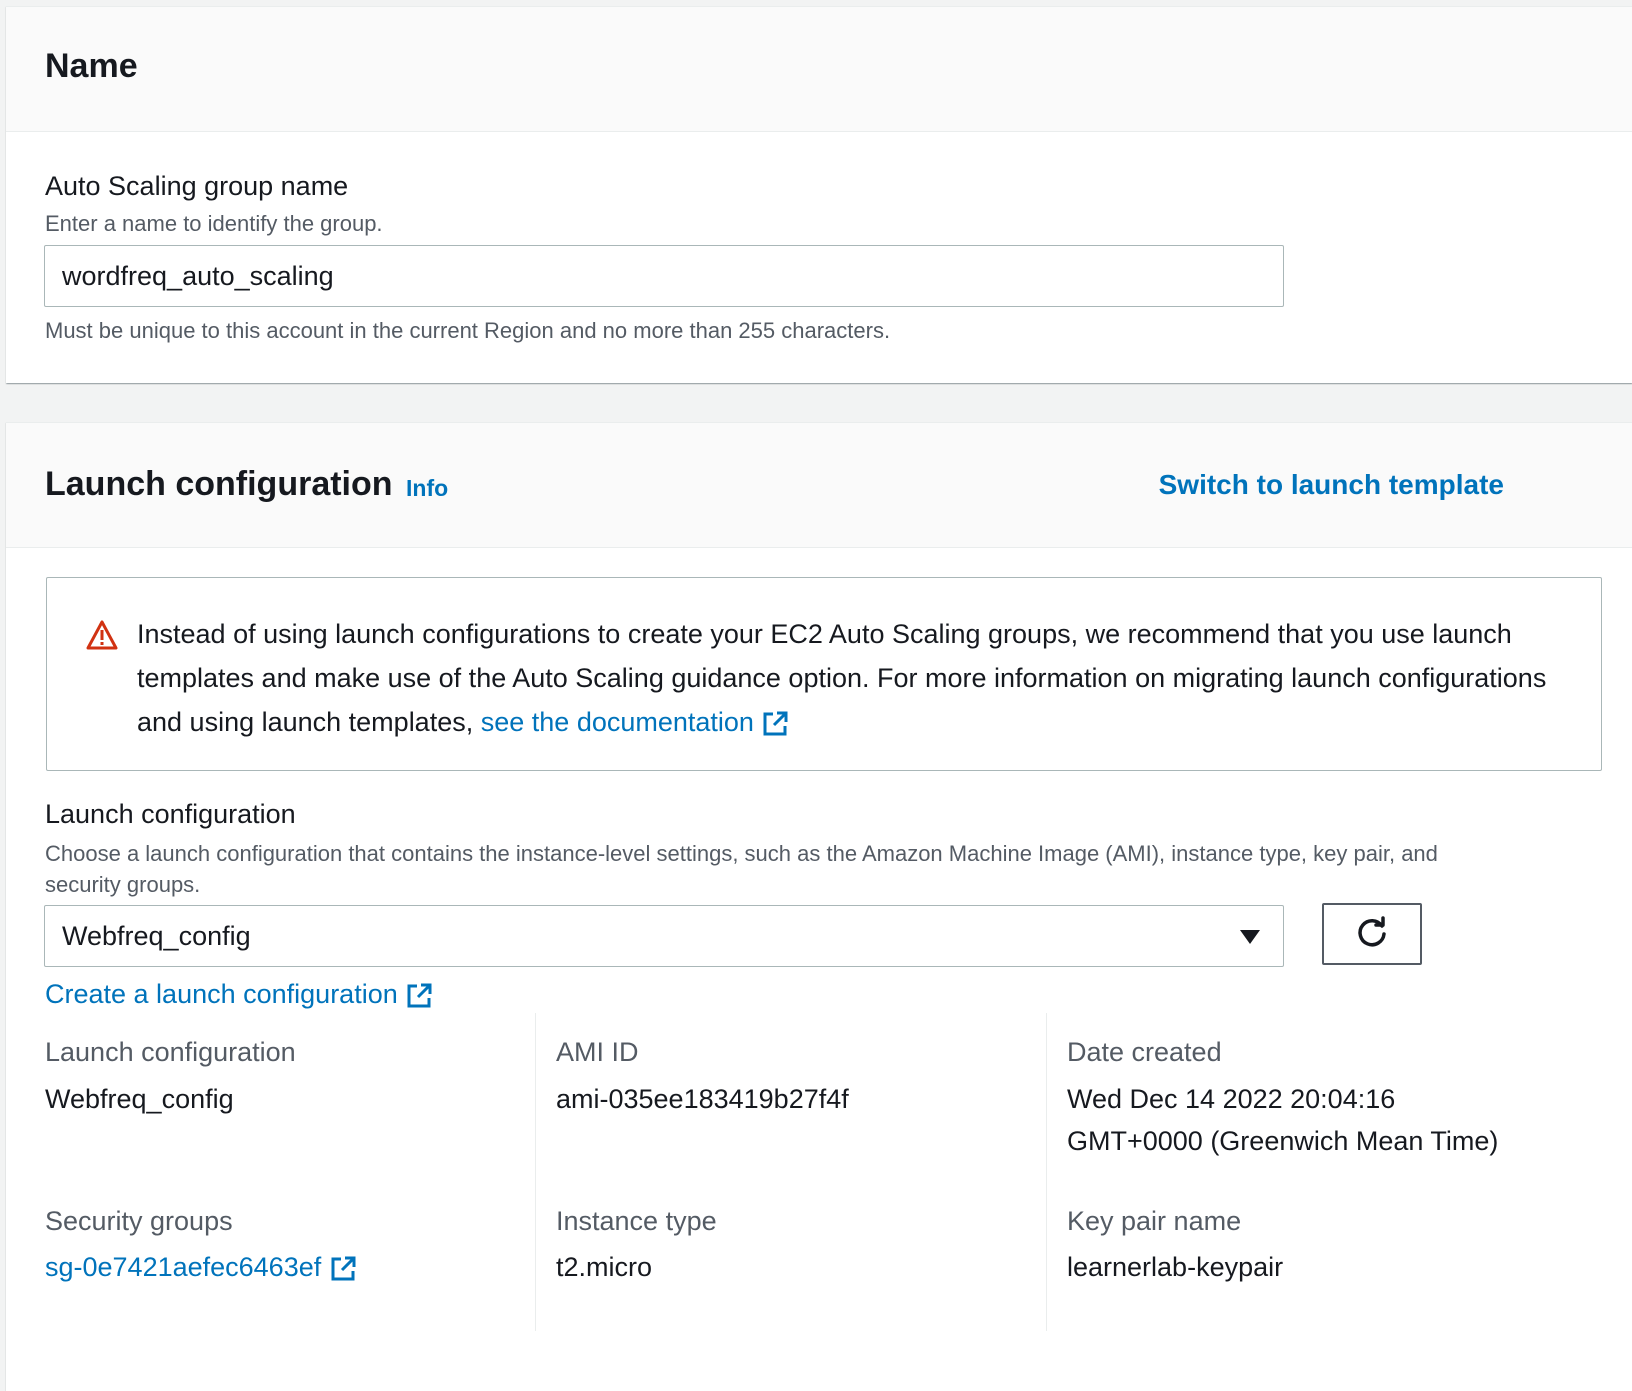 Image resolution: width=1632 pixels, height=1391 pixels. I want to click on info-link: Info, so click(427, 488).